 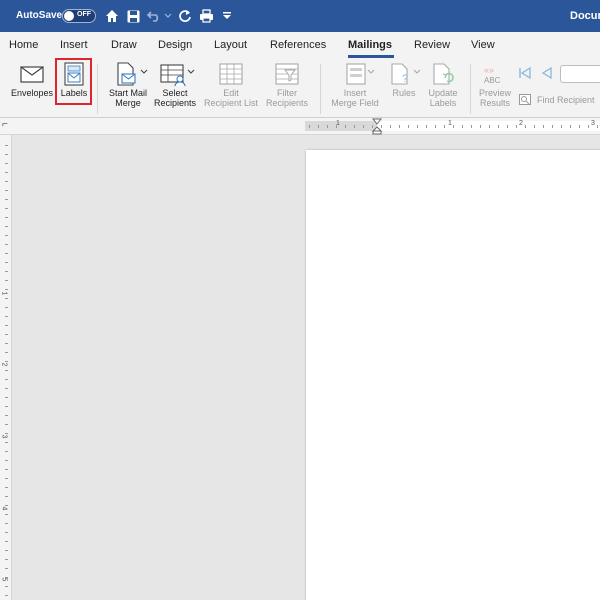 I want to click on update-labels-button: Update Labels, so click(x=443, y=83).